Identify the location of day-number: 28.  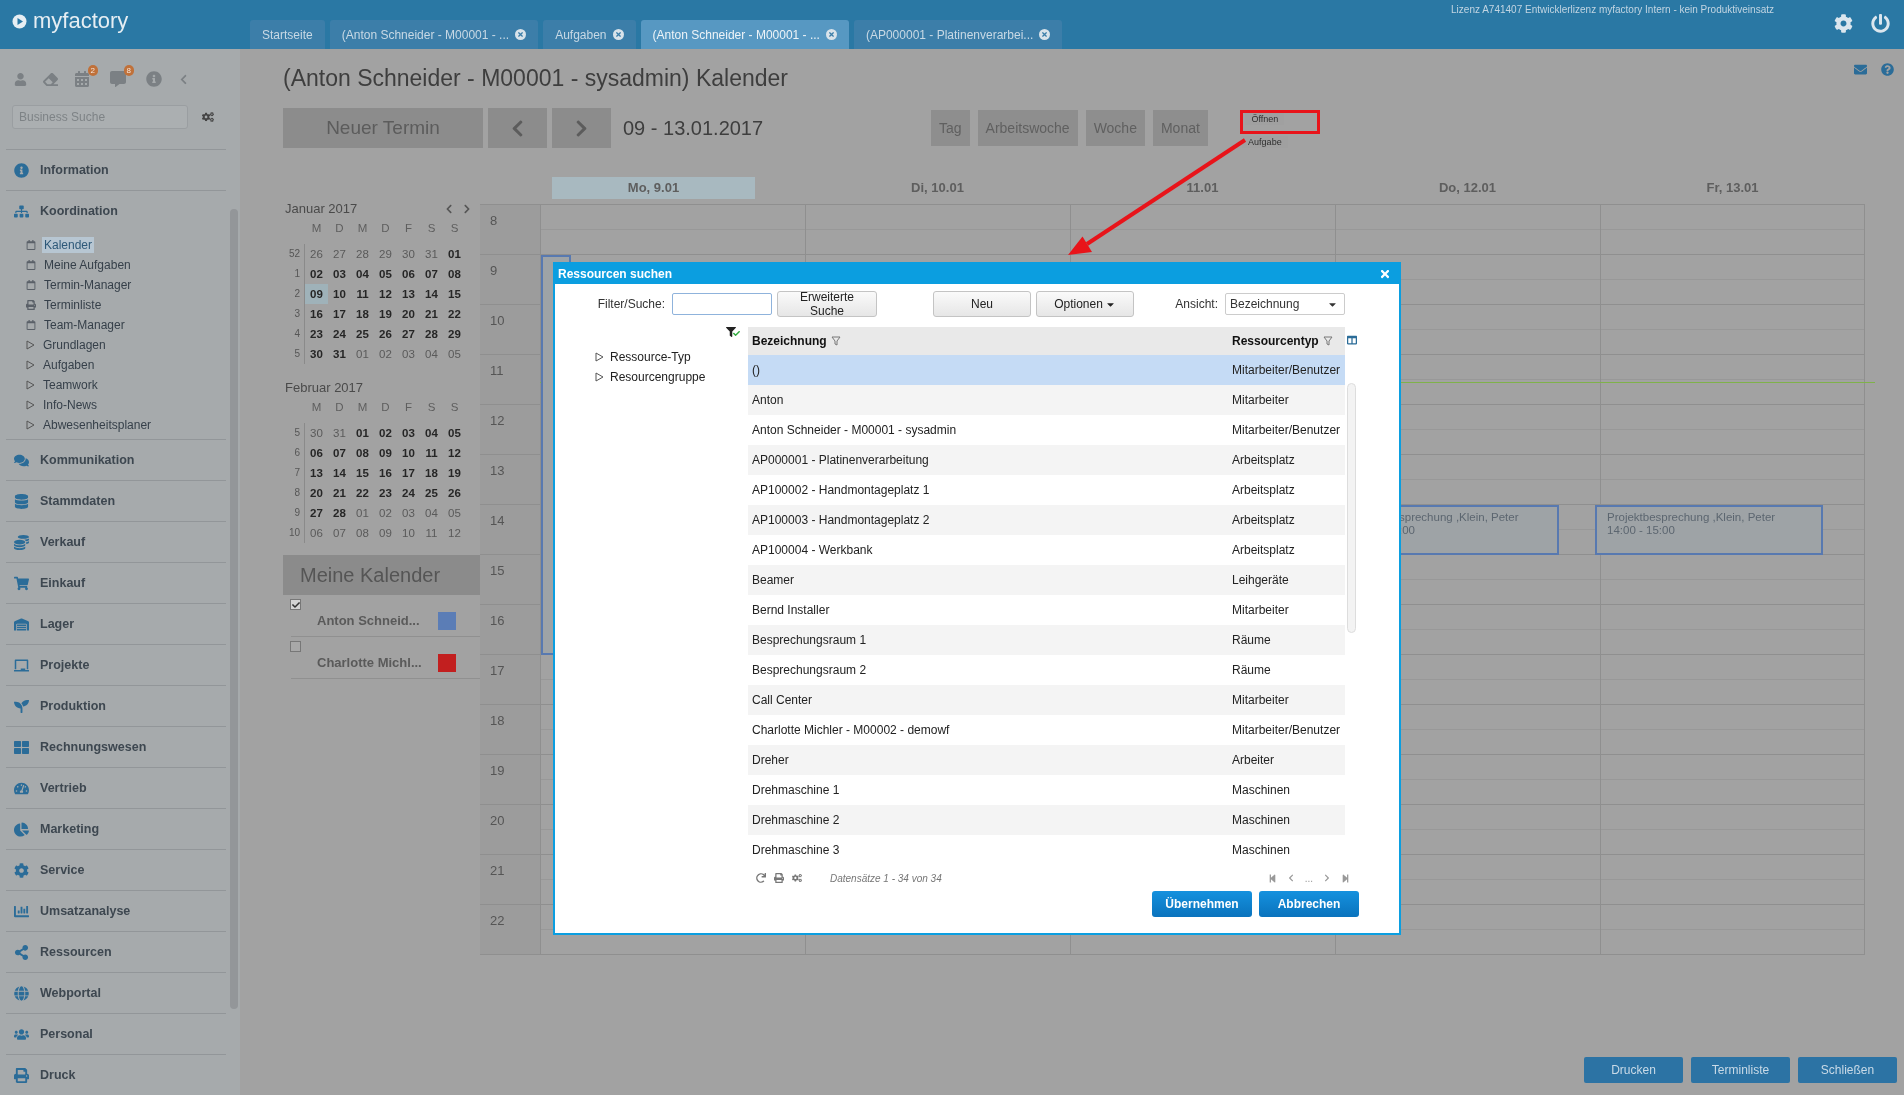
(339, 513).